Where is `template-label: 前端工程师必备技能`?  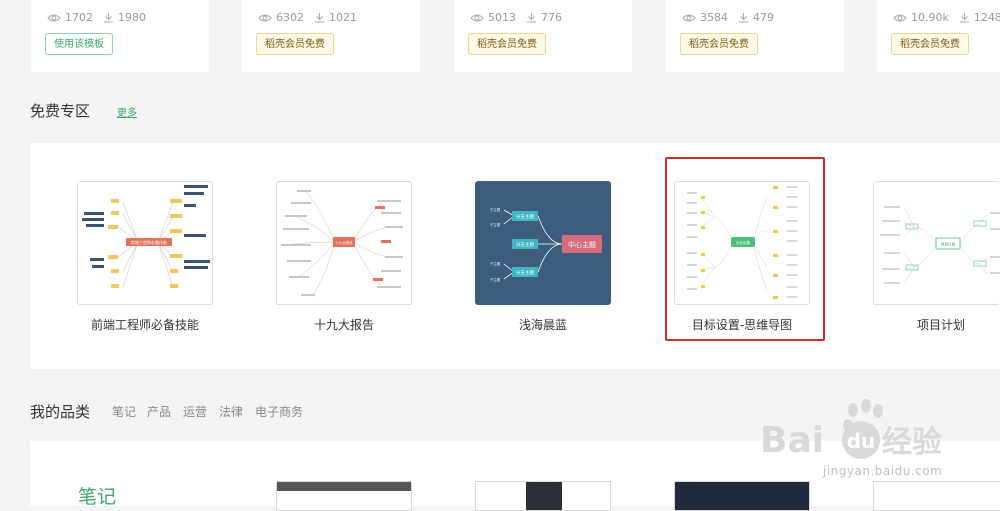
template-label: 前端工程师必备技能 is located at coordinates (145, 324).